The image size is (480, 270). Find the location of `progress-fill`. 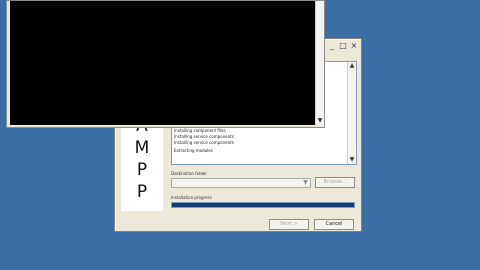

progress-fill is located at coordinates (263, 205).